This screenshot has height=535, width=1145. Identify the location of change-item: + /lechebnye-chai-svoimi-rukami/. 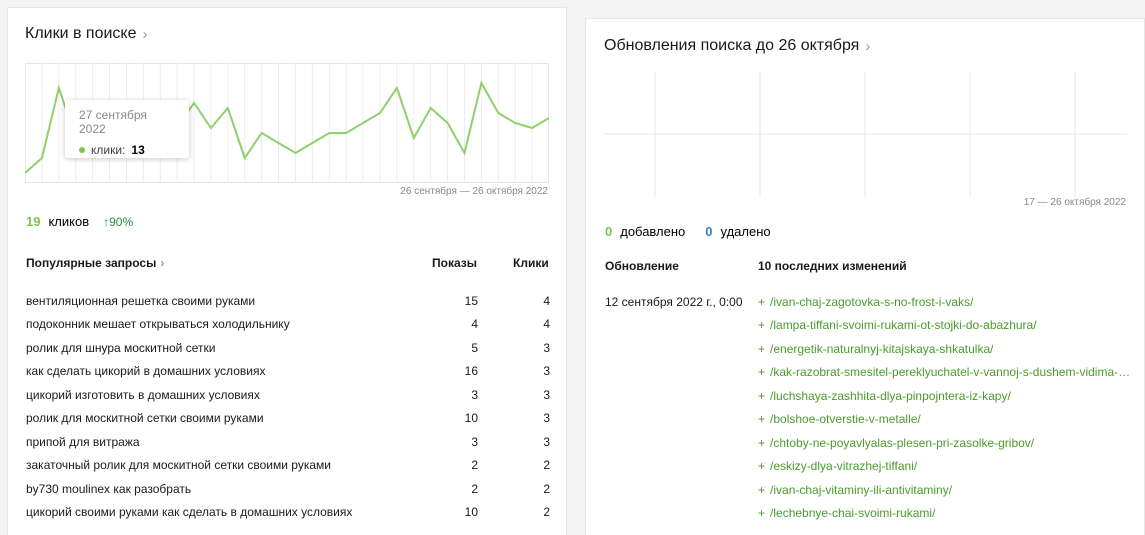
(945, 514).